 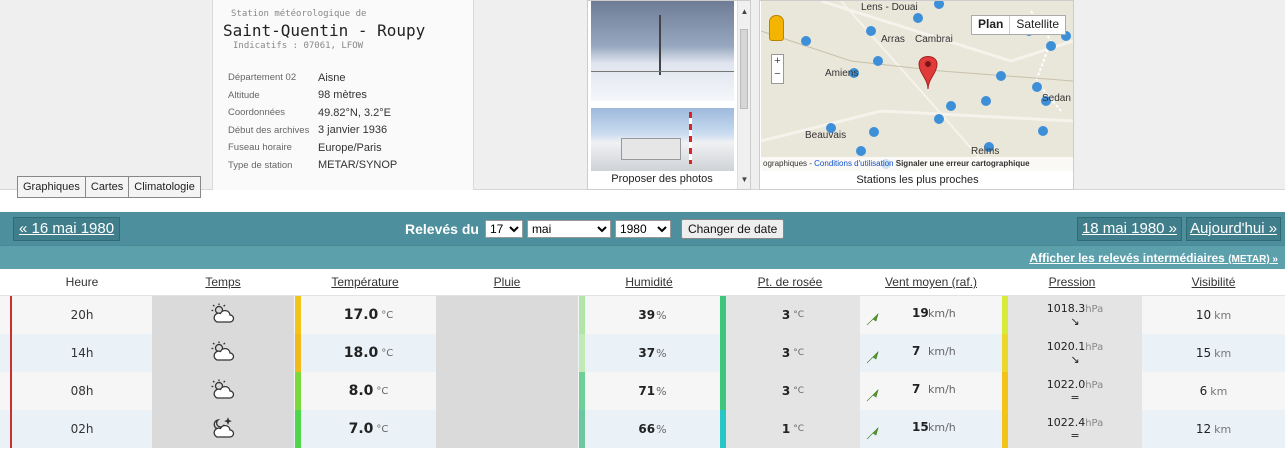 What do you see at coordinates (223, 315) in the screenshot?
I see `cell-temps` at bounding box center [223, 315].